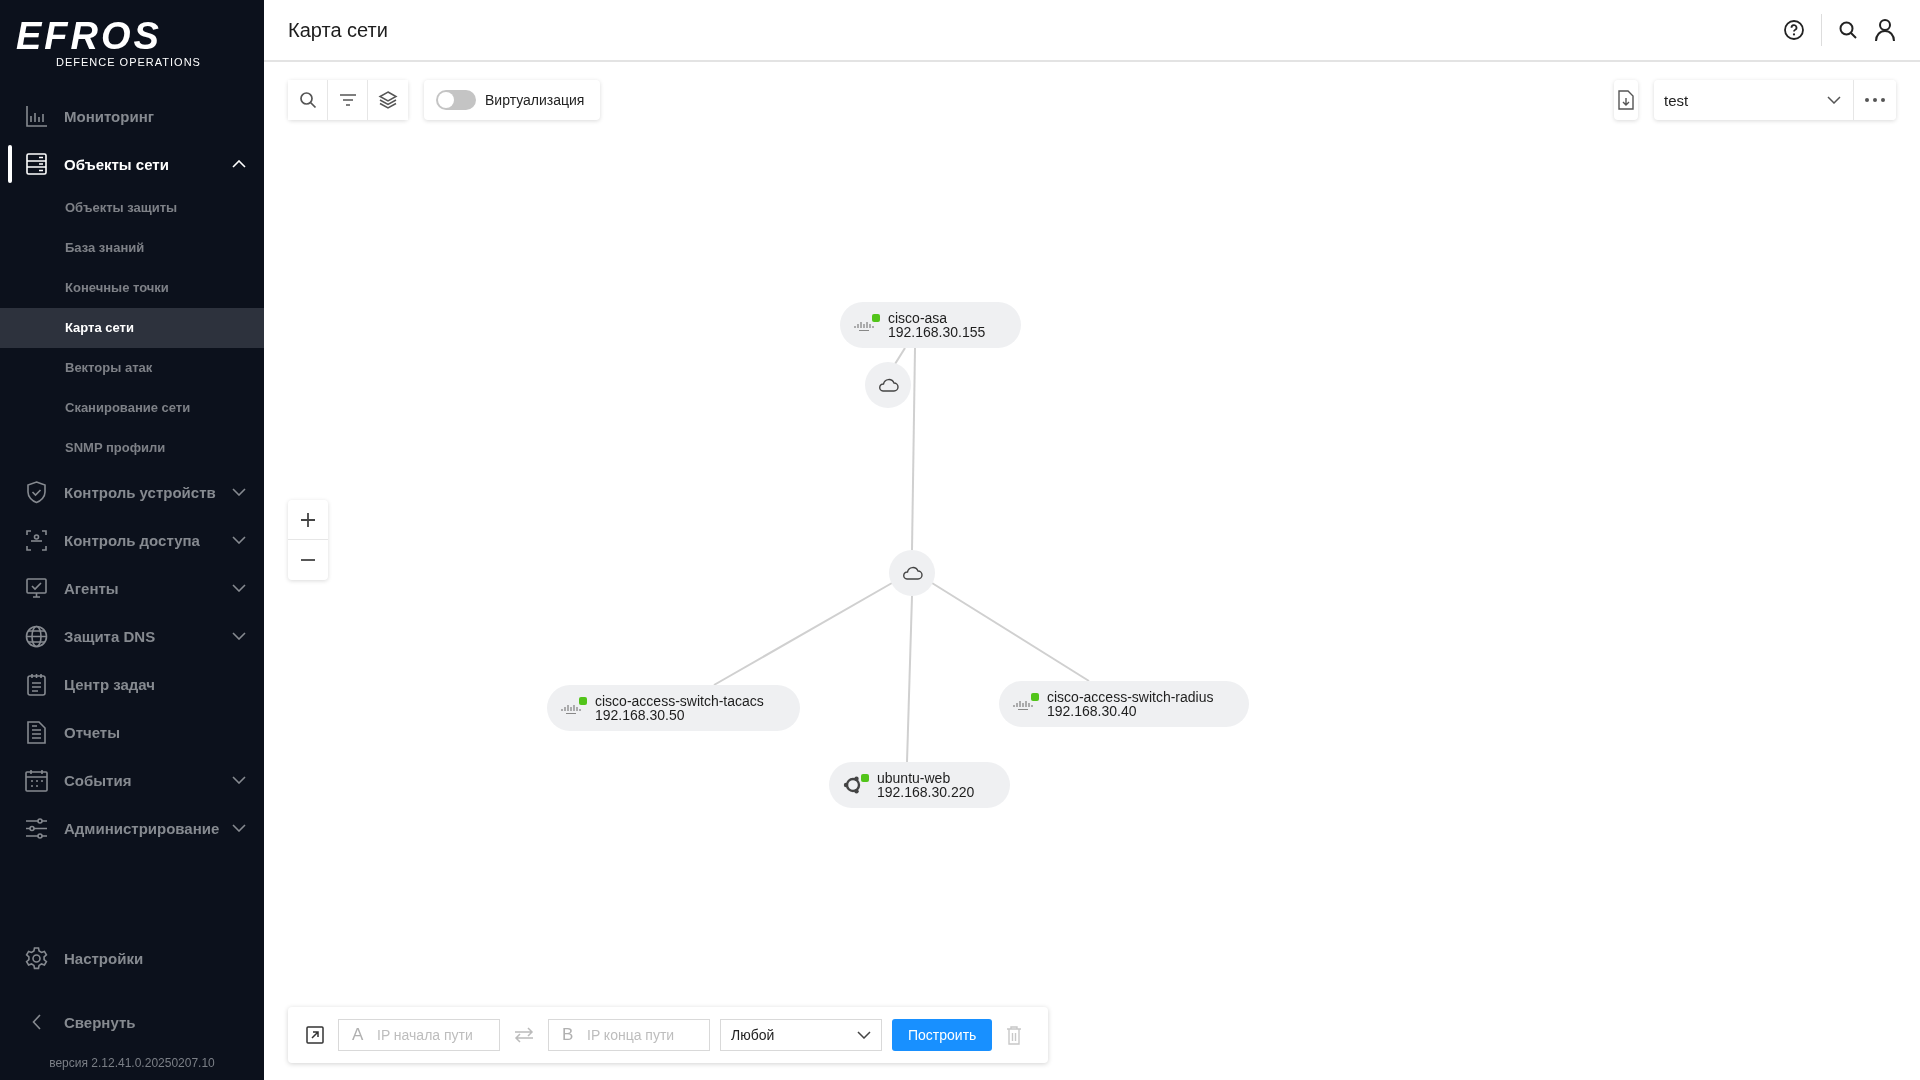 The image size is (1920, 1080). I want to click on sidebar-item: Центр задач, so click(132, 684).